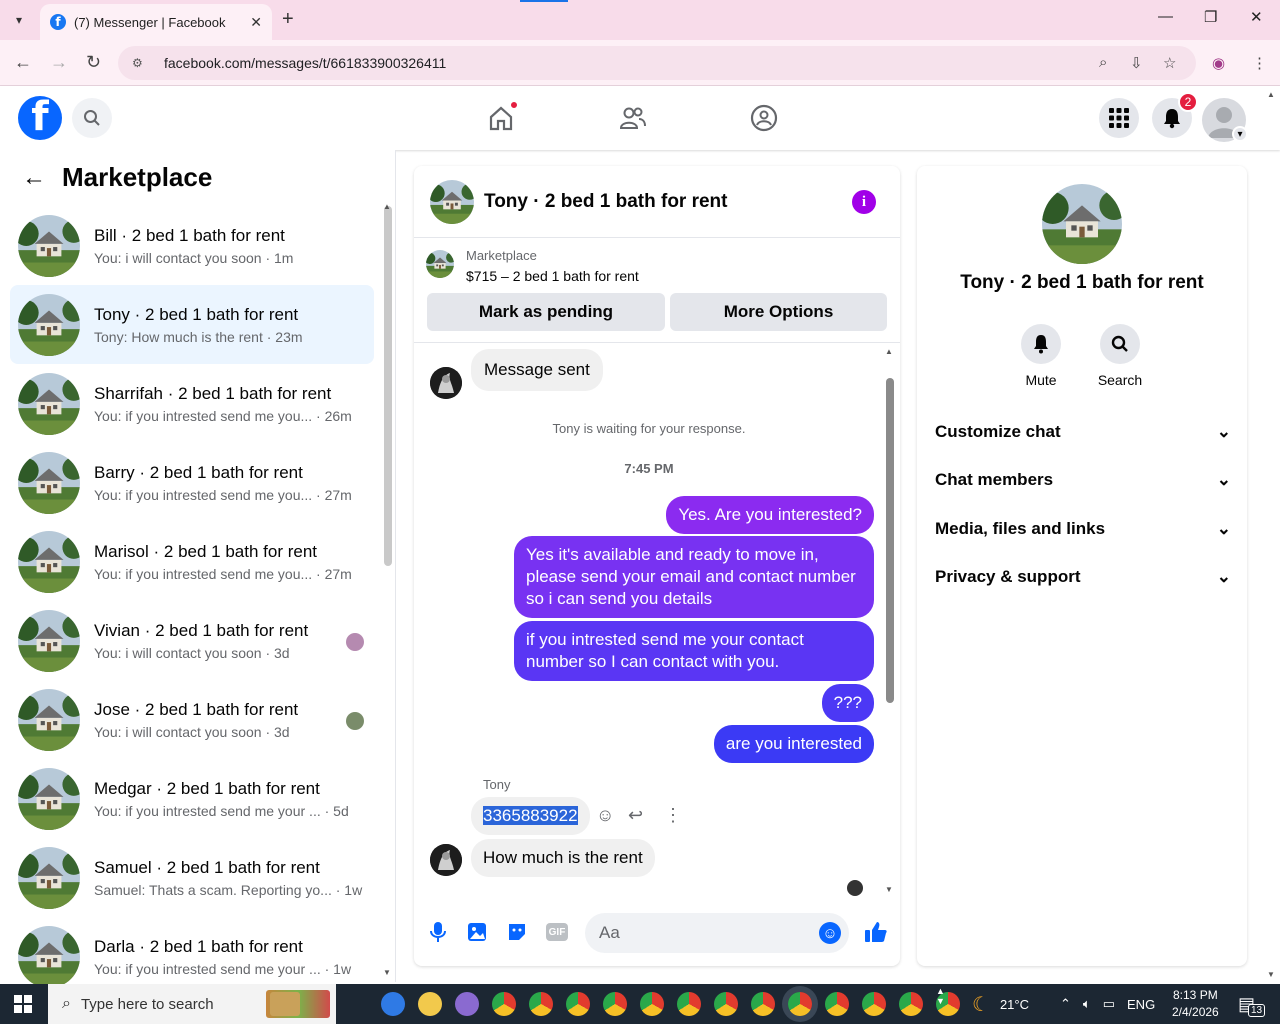  Describe the element at coordinates (1169, 63) in the screenshot. I see `bookmark-star-icon: ☆` at that location.